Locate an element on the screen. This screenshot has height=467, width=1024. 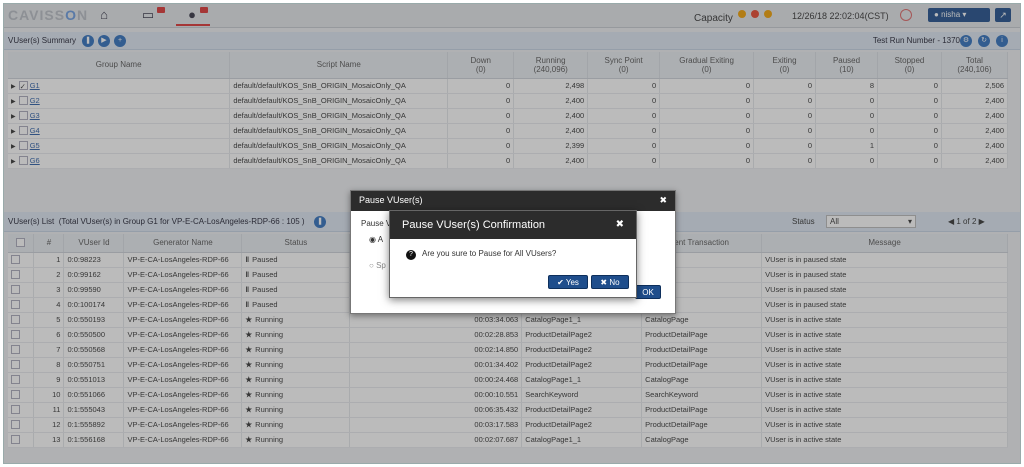
pause-option-all-label: A is located at coordinates (380, 239).